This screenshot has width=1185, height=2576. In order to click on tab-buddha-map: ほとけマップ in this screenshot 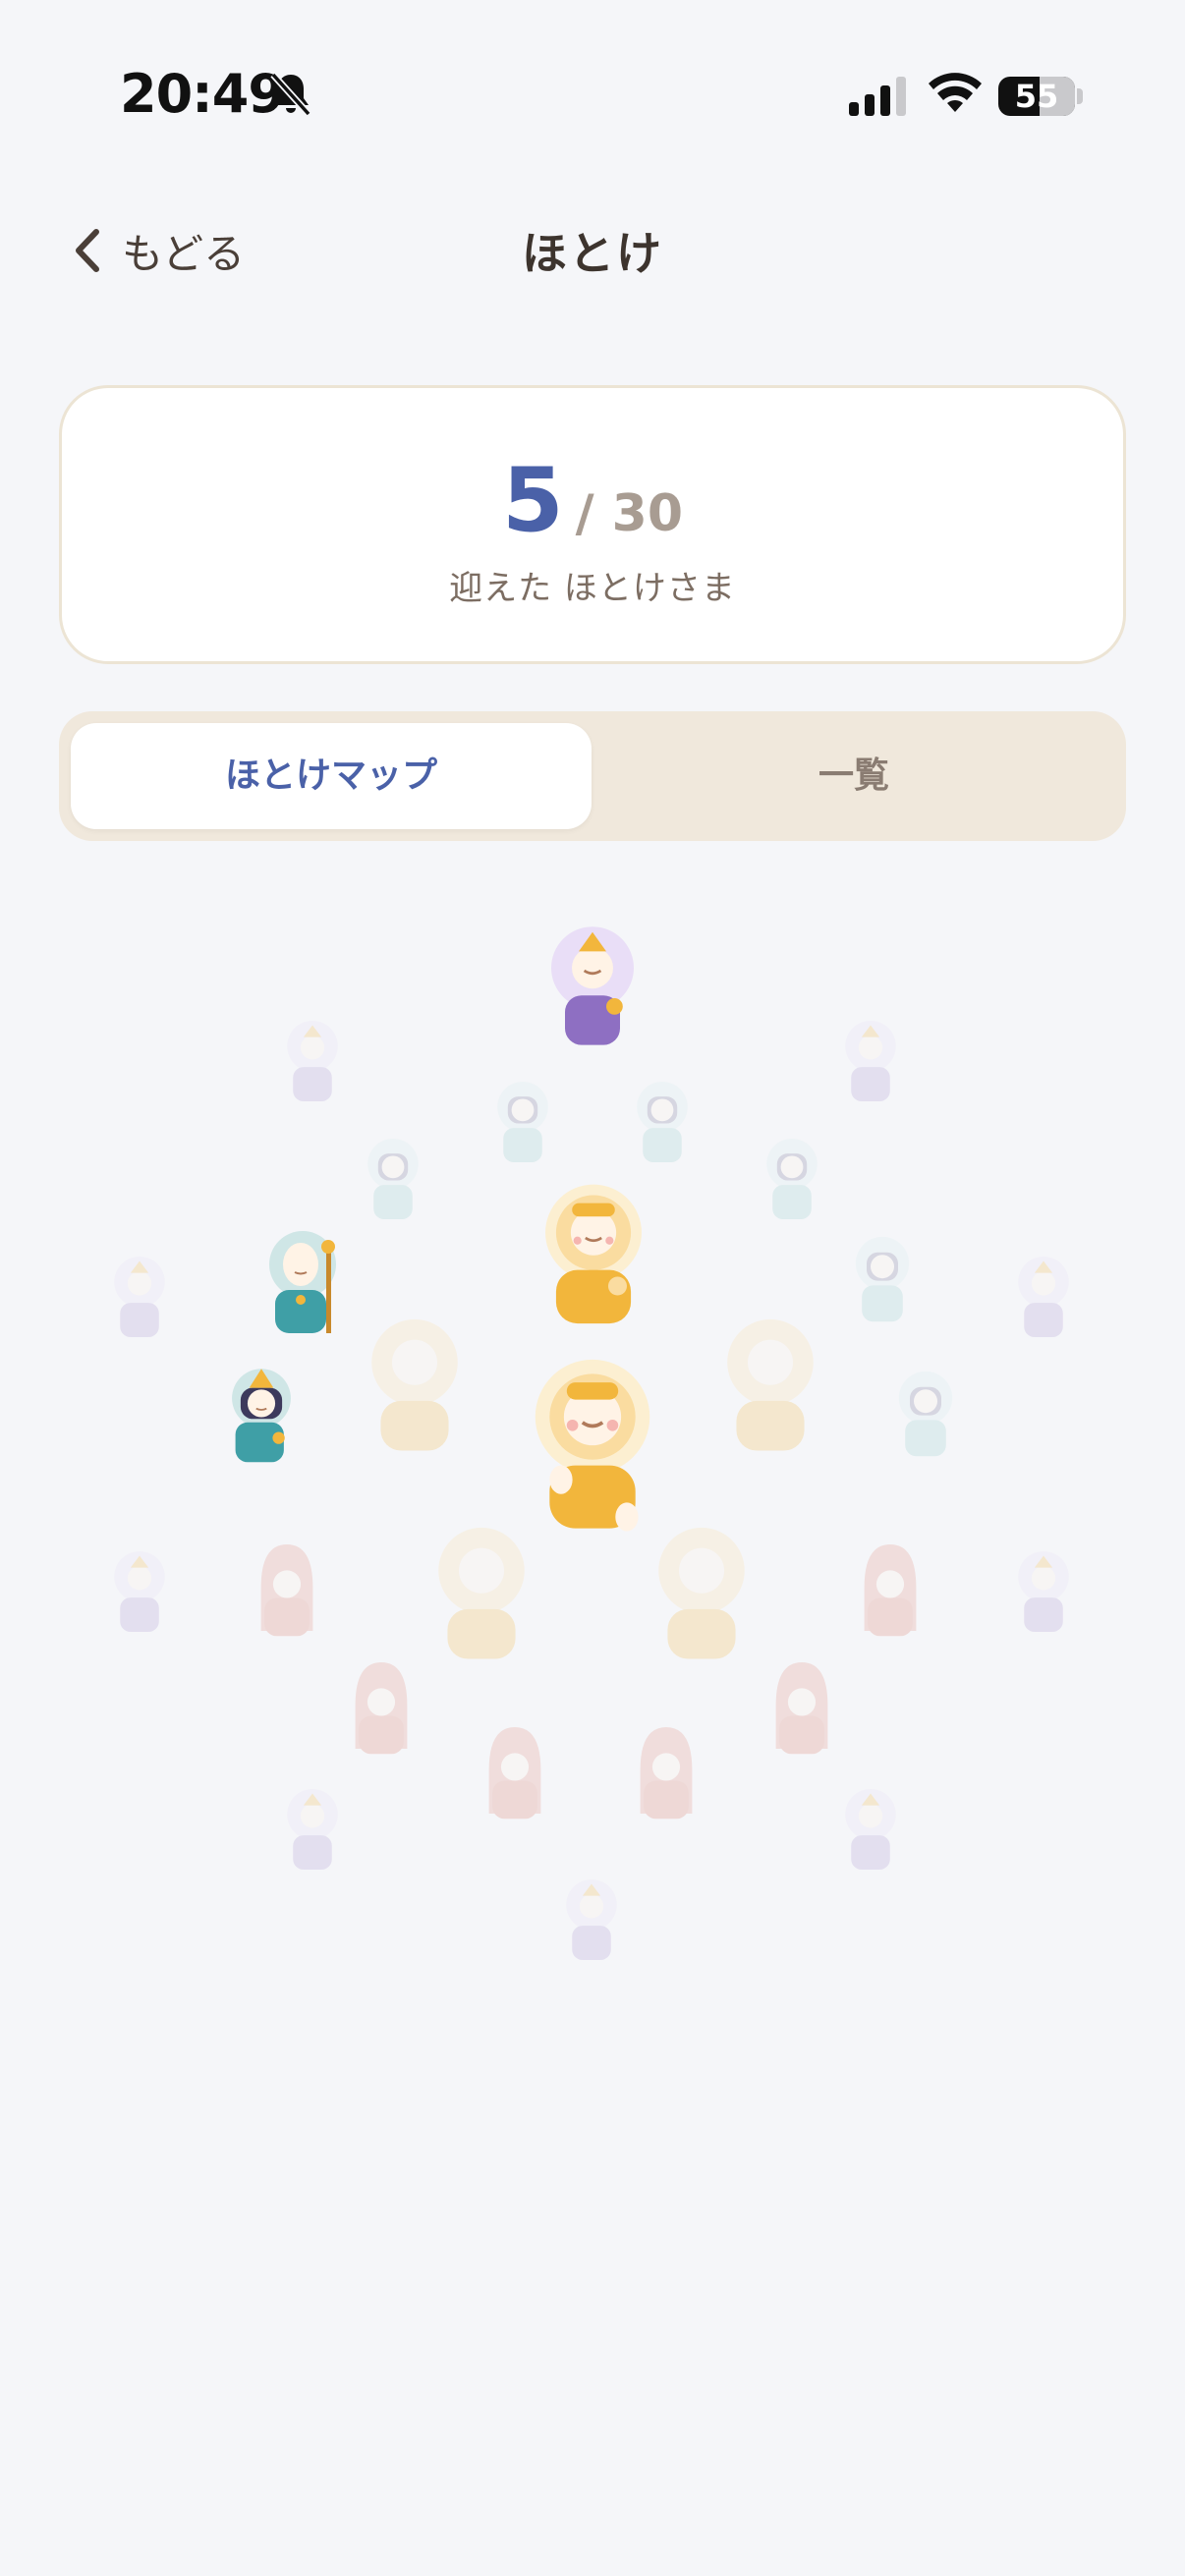, I will do `click(332, 776)`.